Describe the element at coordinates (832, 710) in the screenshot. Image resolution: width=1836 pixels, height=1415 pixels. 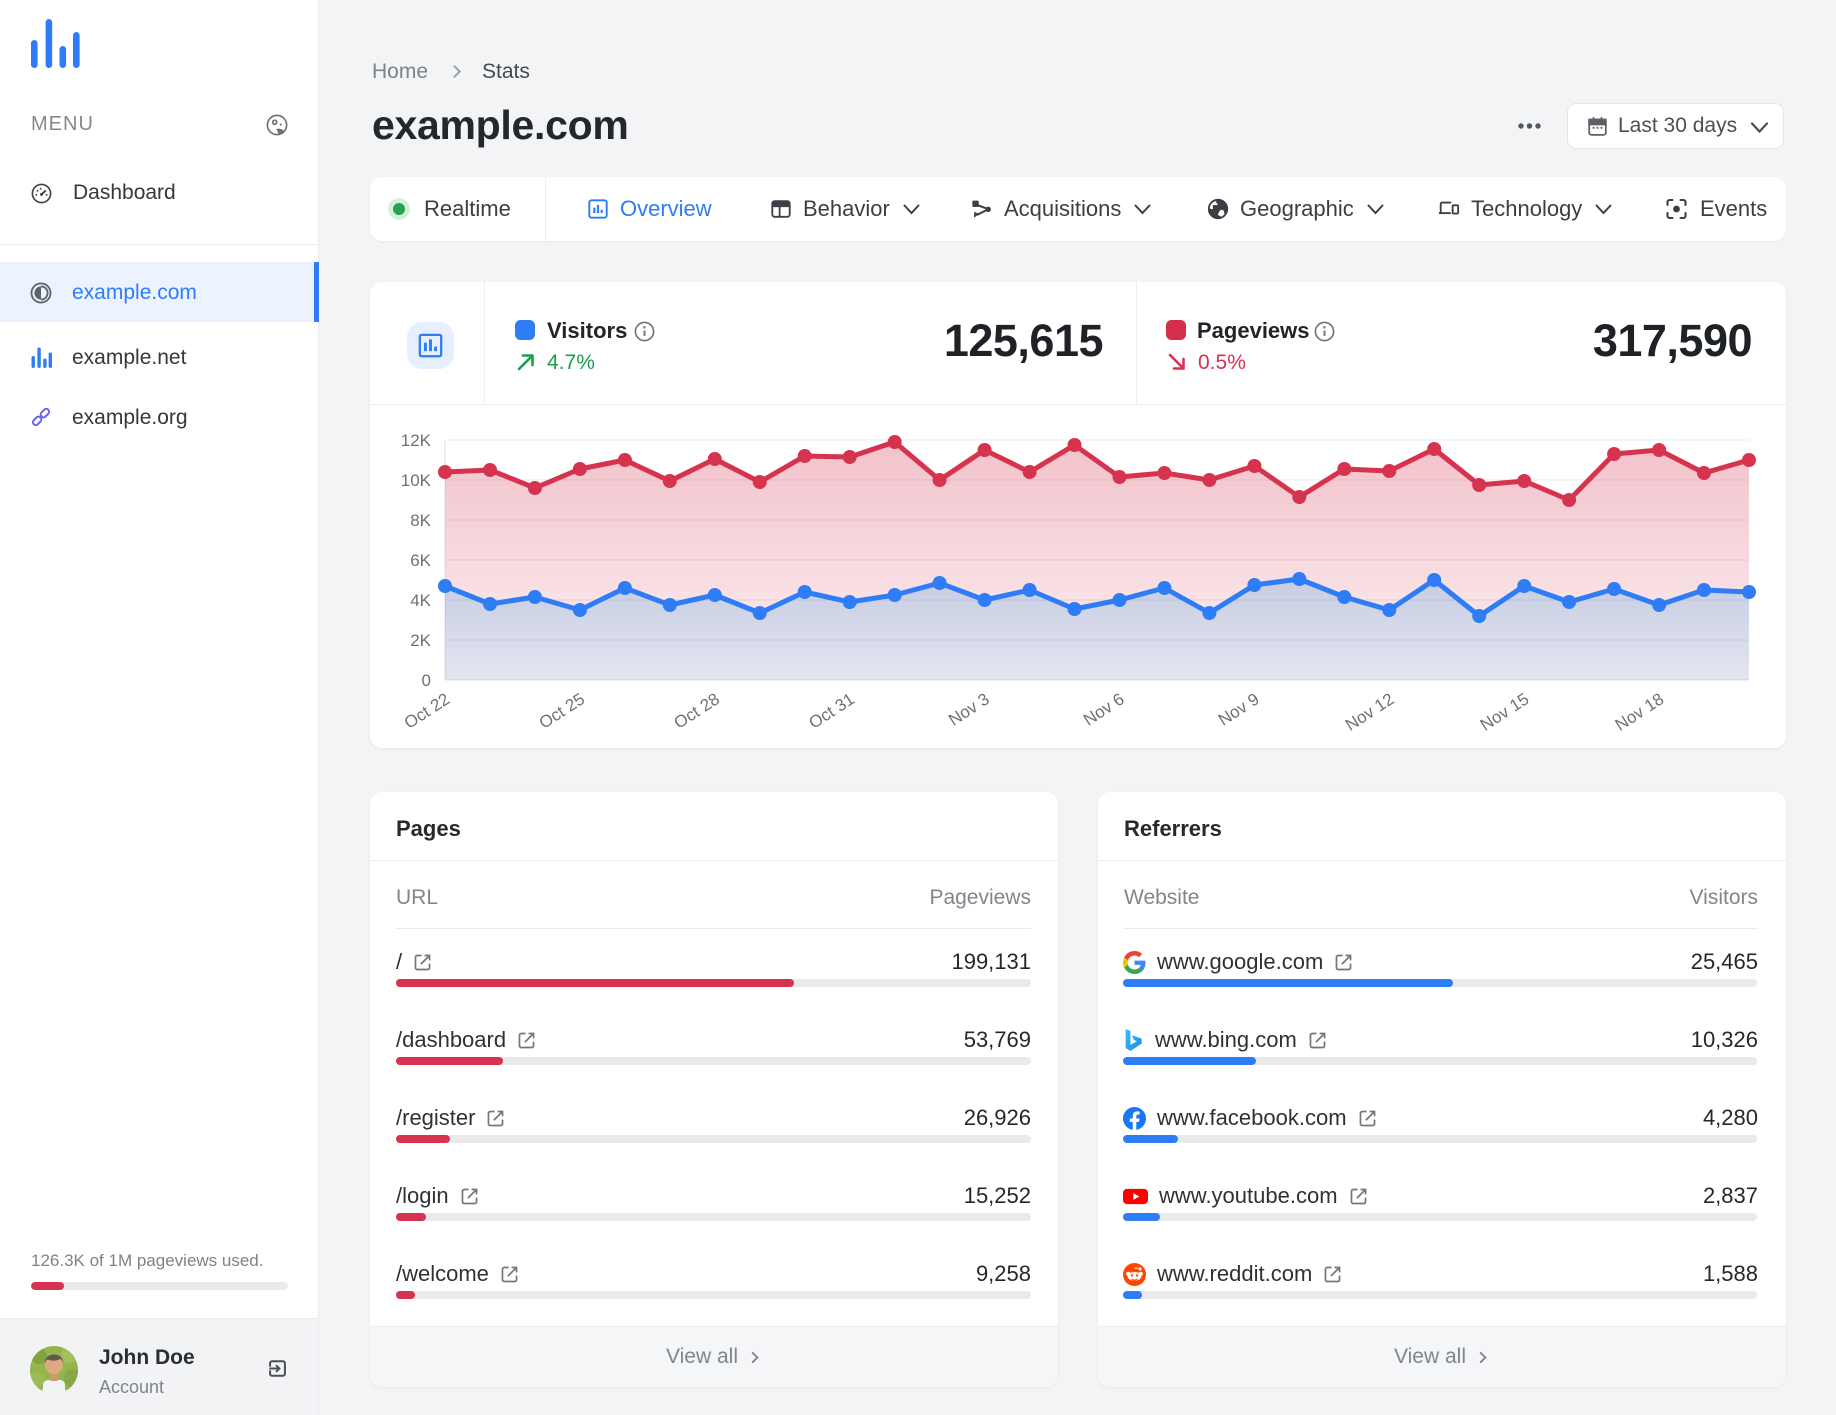
I see `svg-text: Oct 31` at that location.